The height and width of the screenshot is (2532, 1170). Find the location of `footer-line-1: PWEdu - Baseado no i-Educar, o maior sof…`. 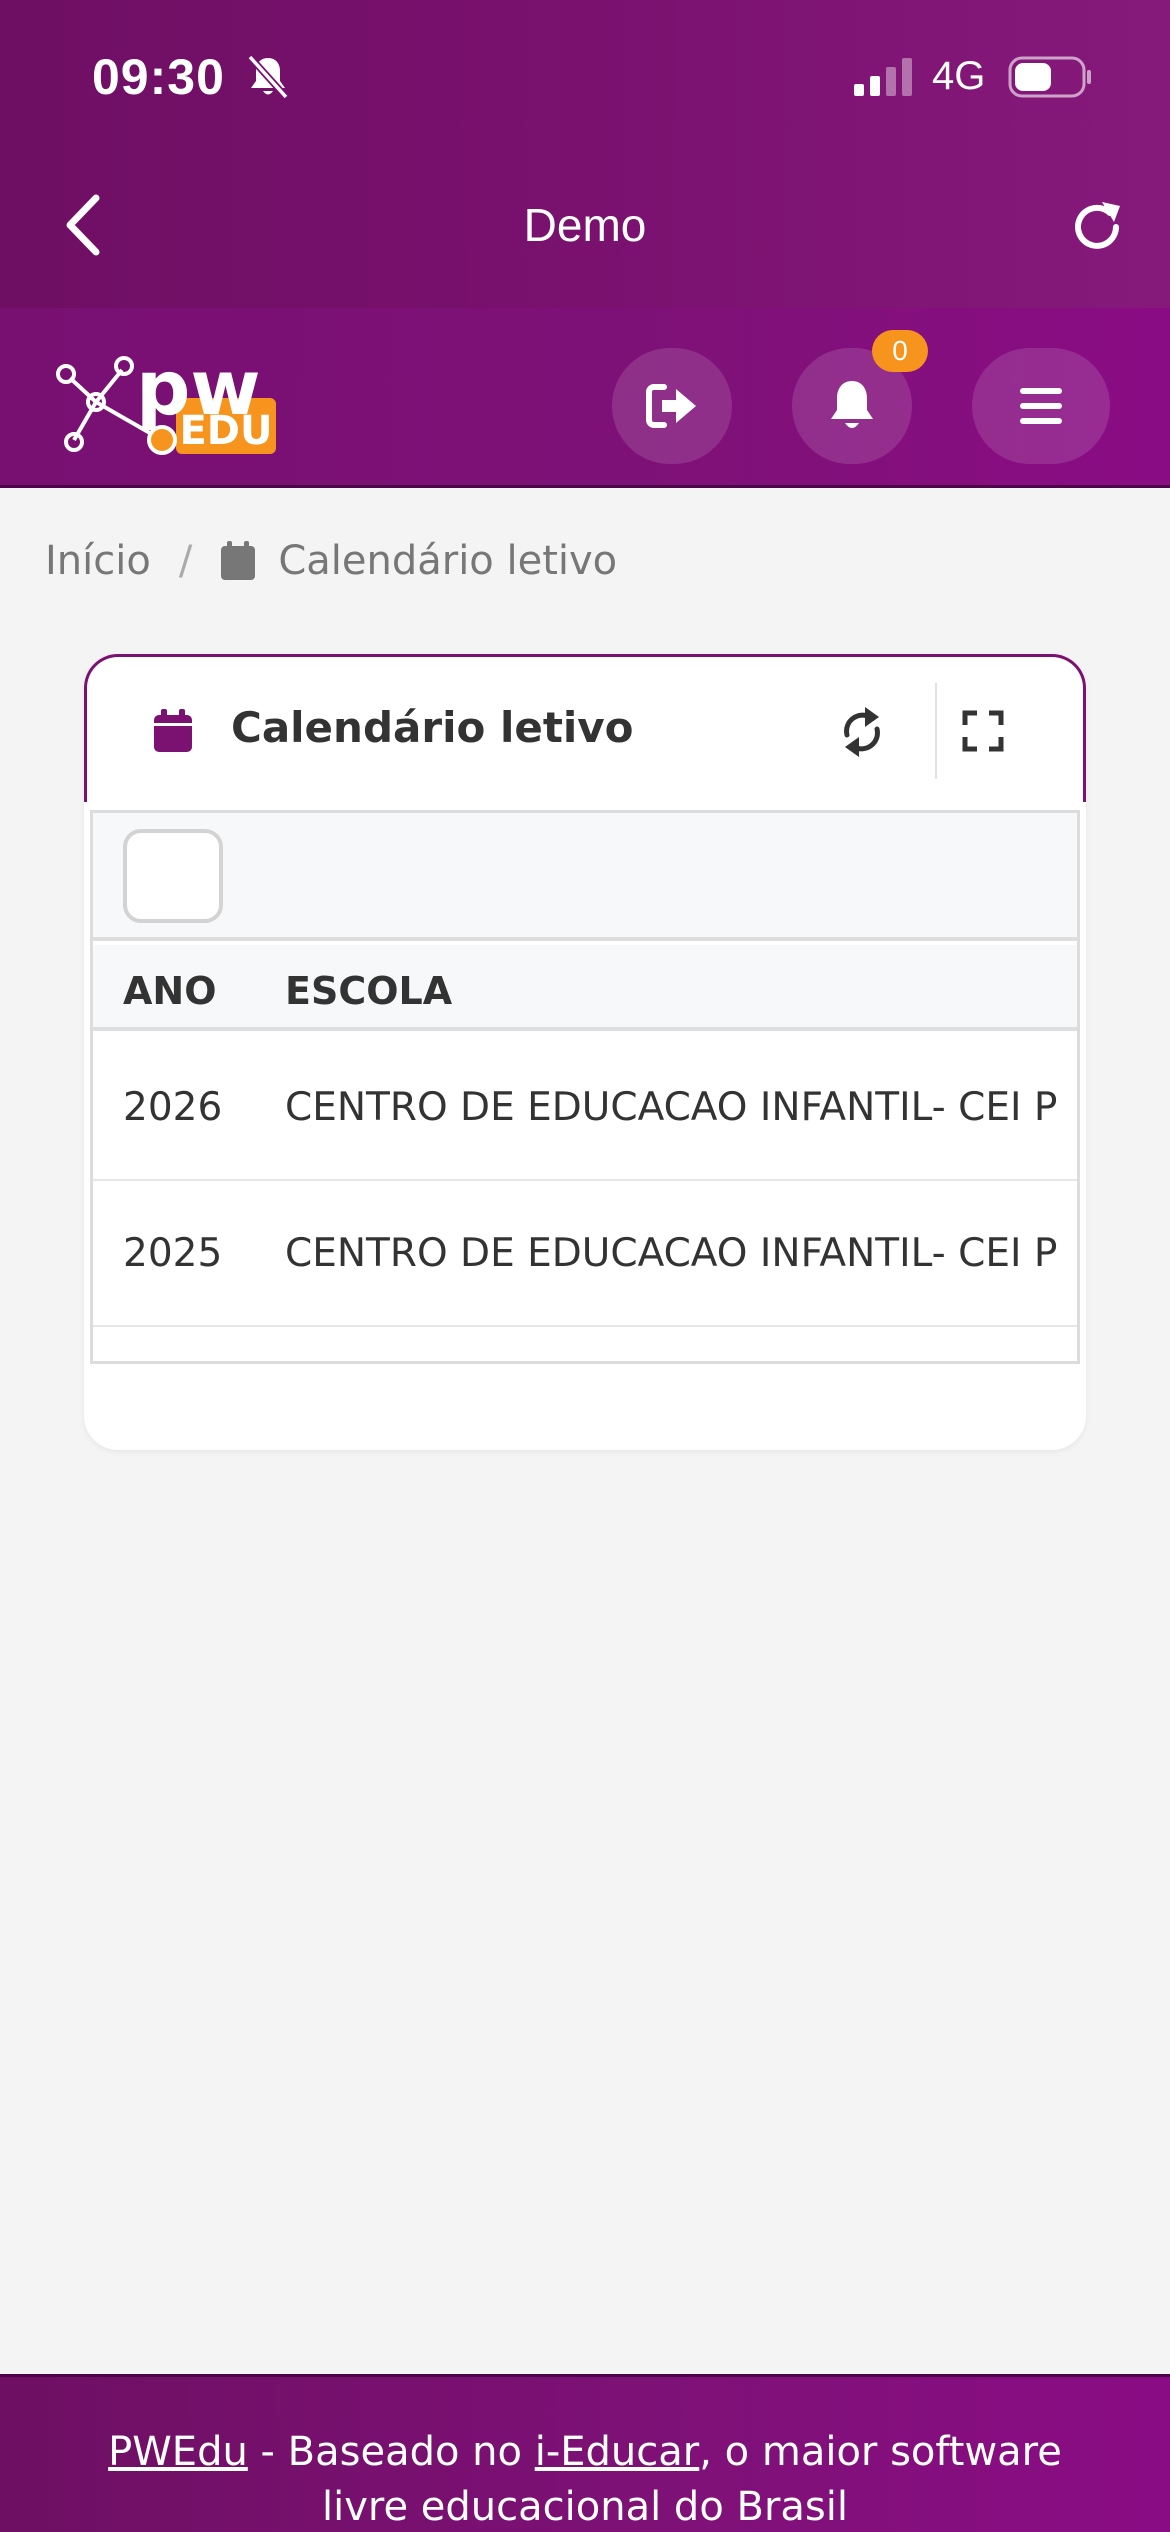

footer-line-1: PWEdu - Baseado no i-Educar, o maior sof… is located at coordinates (585, 2452).